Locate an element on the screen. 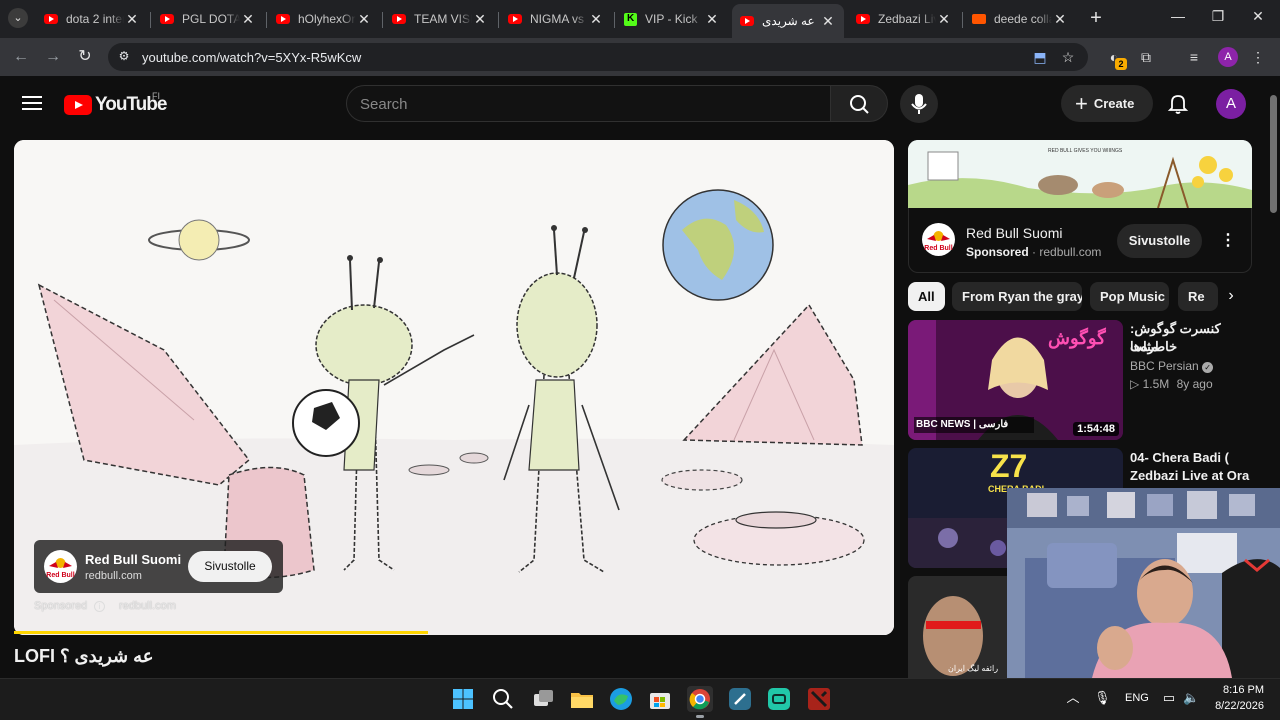  browser-tab: PGL DOTA 2 ✕ is located at coordinates (208, 19).